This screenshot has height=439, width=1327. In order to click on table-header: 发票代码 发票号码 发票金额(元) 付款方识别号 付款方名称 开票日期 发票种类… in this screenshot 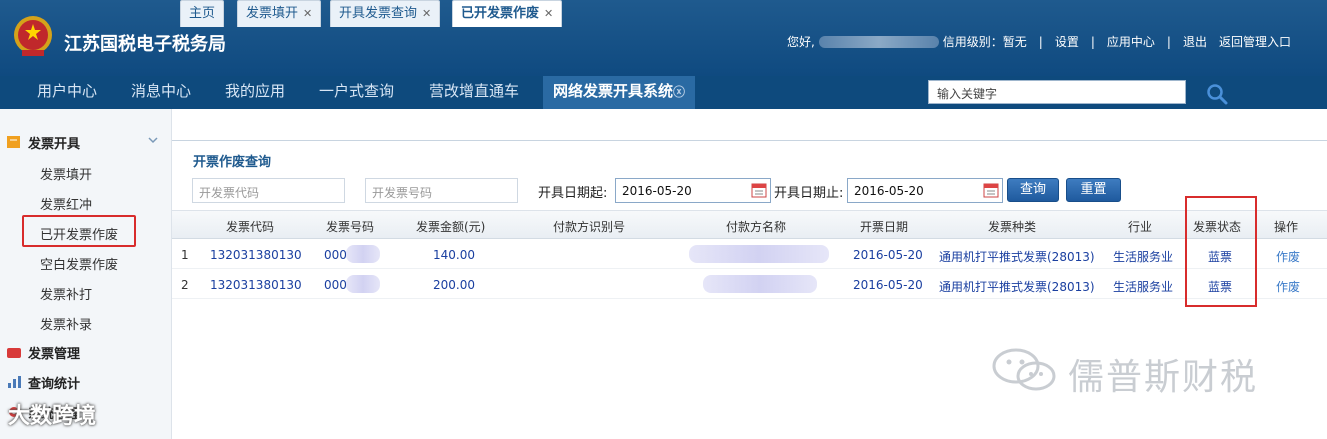, I will do `click(749, 224)`.